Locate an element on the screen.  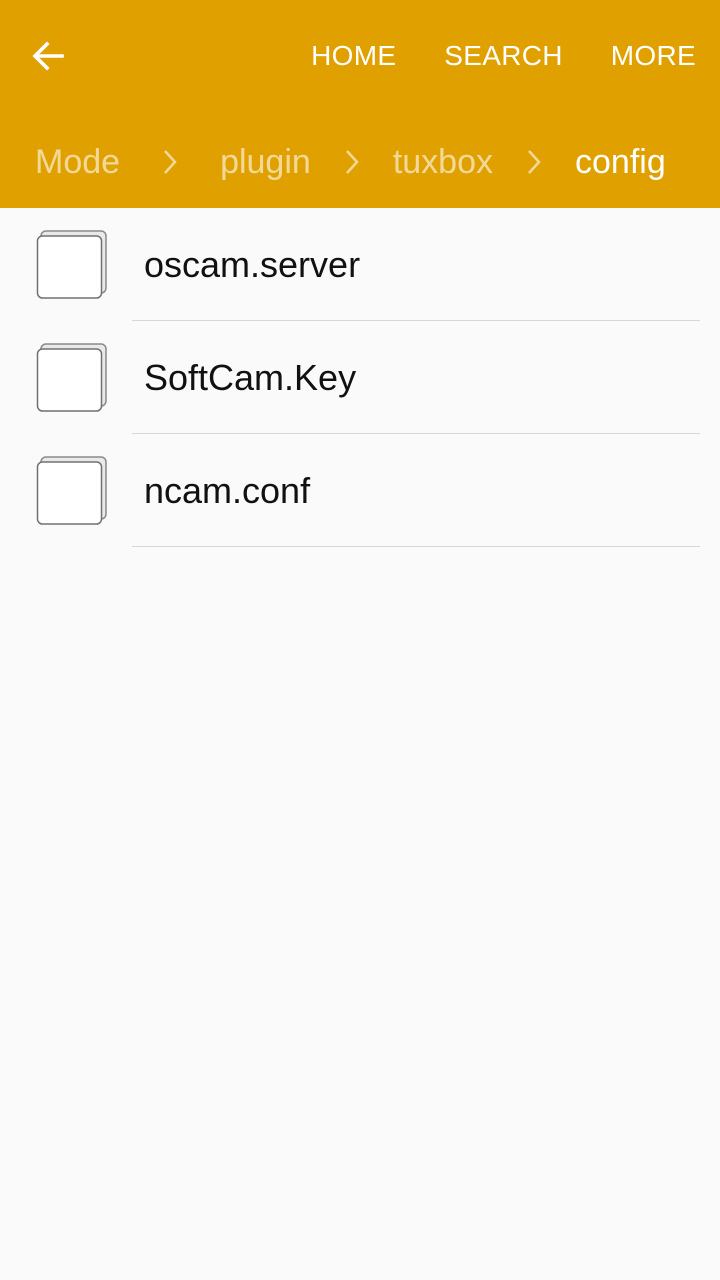
header-actions: HOME SEARCH MORE is located at coordinates (503, 56).